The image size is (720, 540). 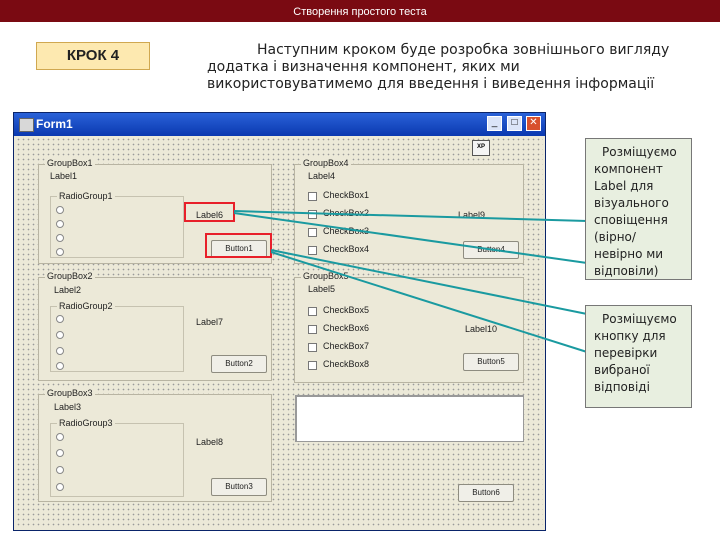 I want to click on checkbox-label: CheckBox1, so click(x=346, y=195).